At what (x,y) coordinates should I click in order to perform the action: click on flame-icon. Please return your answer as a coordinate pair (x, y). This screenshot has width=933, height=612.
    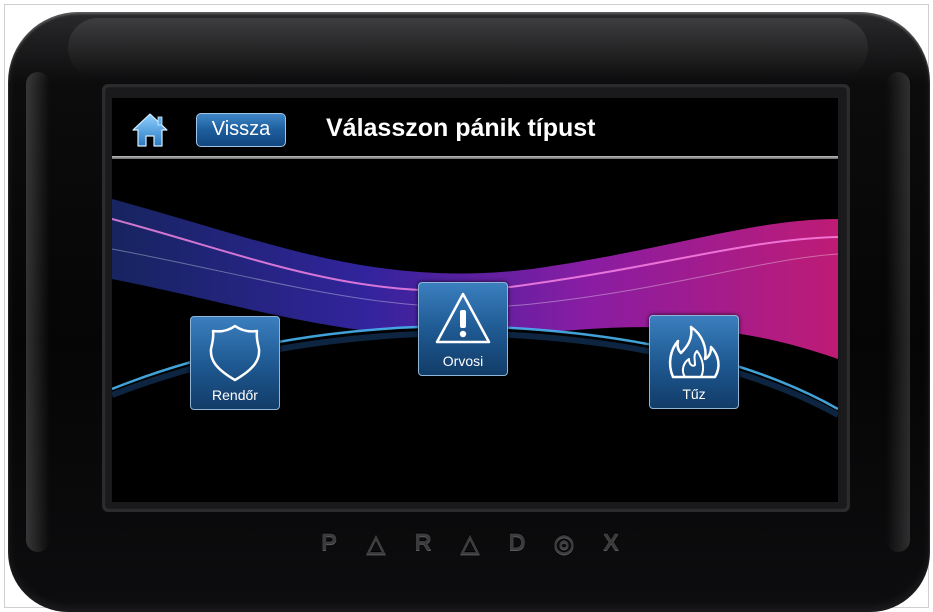
    Looking at the image, I should click on (694, 352).